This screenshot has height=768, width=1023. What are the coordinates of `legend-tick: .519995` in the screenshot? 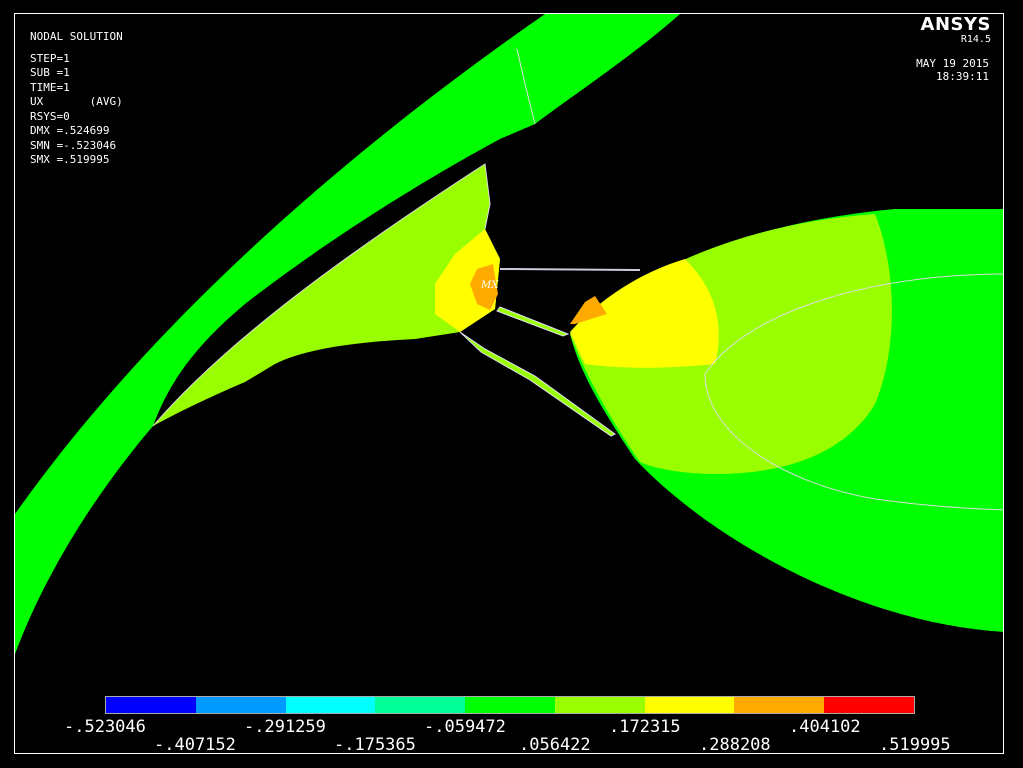 It's located at (915, 744).